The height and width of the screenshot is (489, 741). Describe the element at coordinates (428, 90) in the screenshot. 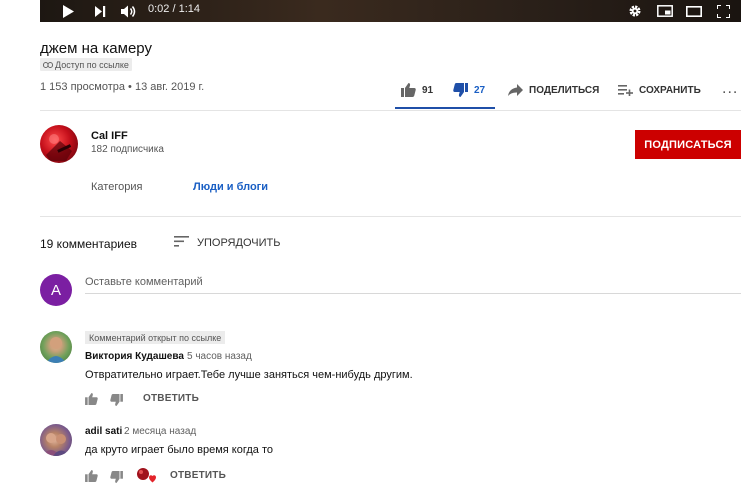

I see `like-count: 91` at that location.